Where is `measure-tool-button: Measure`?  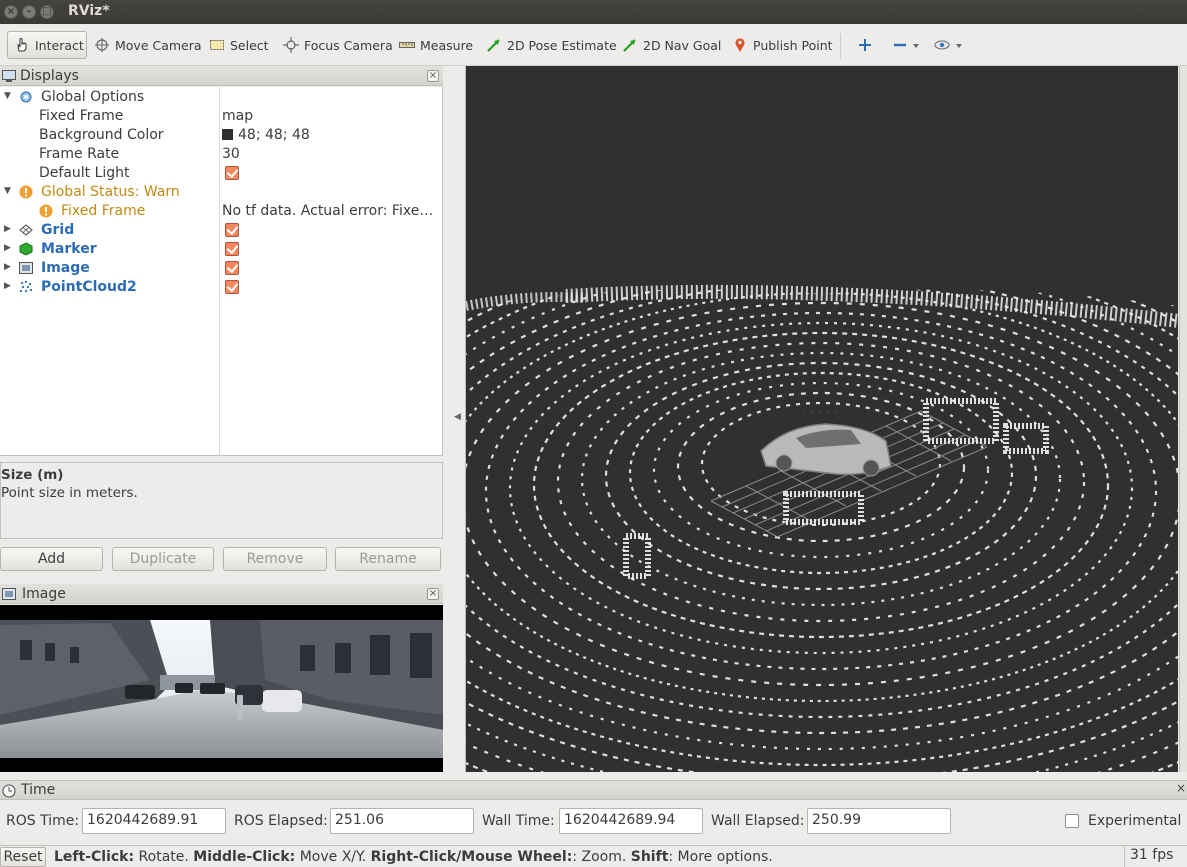
measure-tool-button: Measure is located at coordinates (436, 45).